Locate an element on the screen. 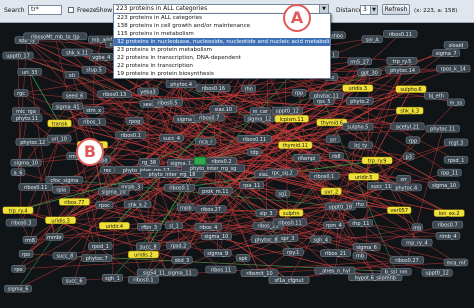  protein-node: gpt_30 is located at coordinates (369, 72).